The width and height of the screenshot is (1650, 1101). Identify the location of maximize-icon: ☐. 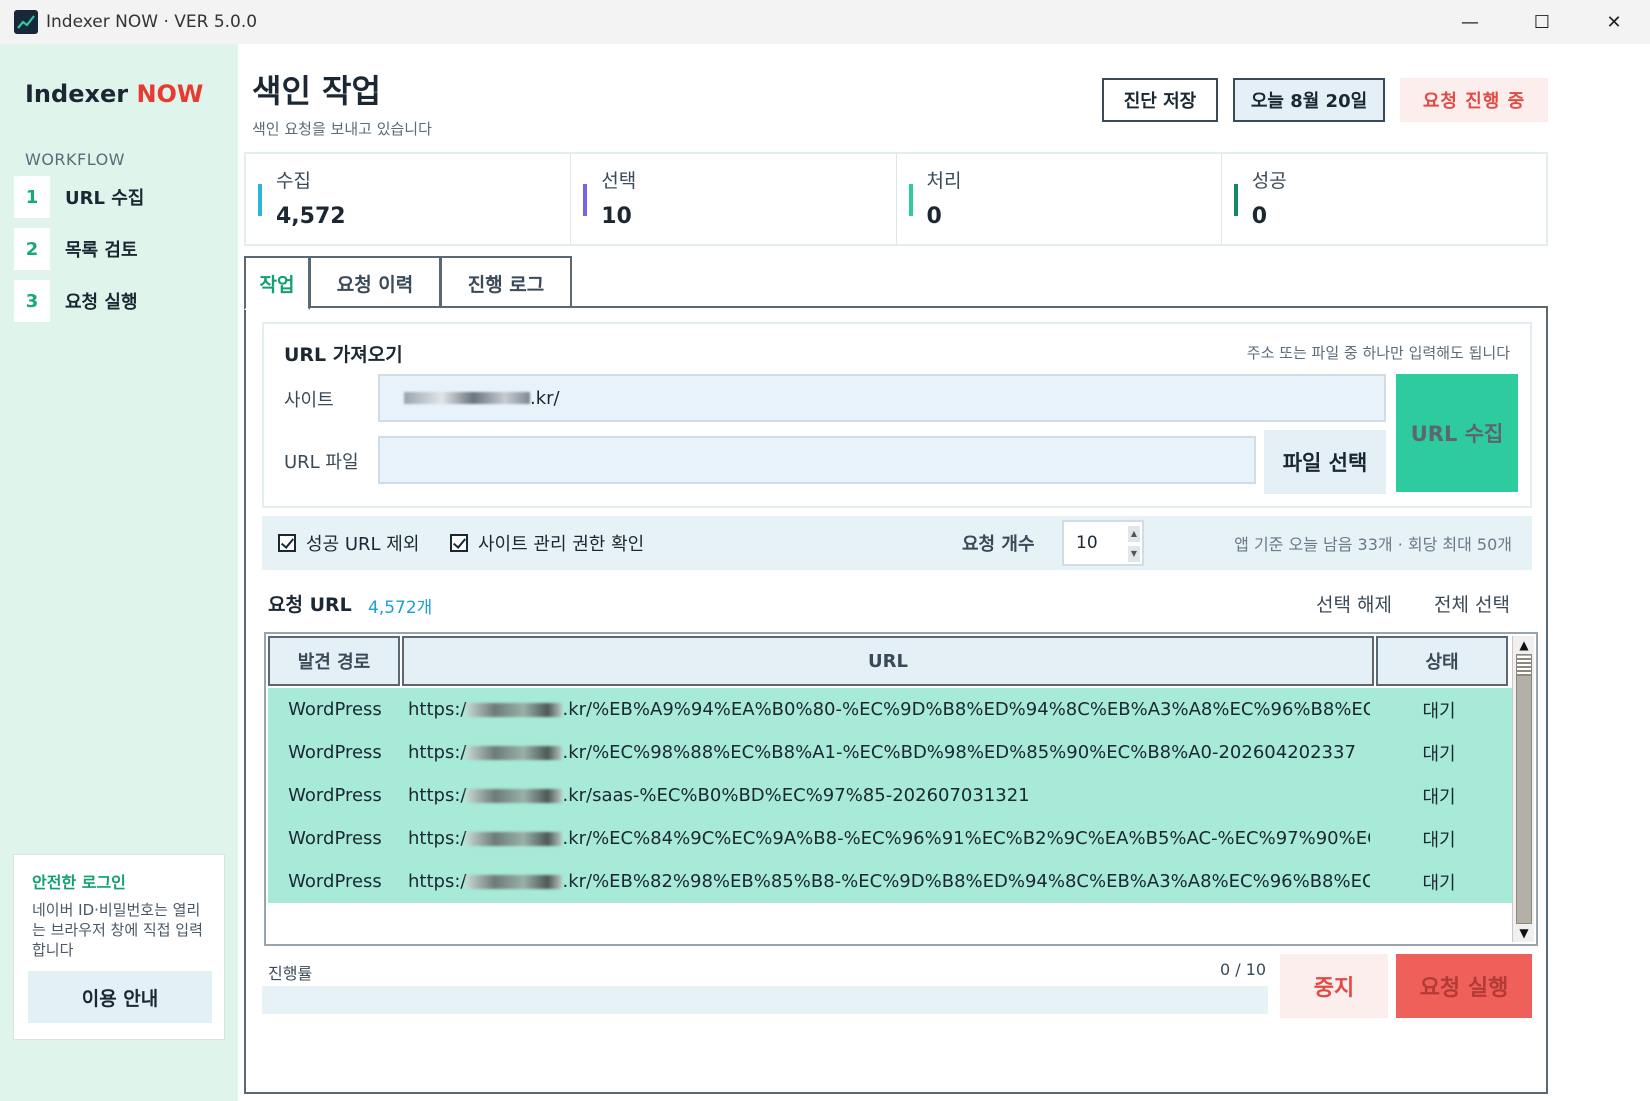
(1542, 22).